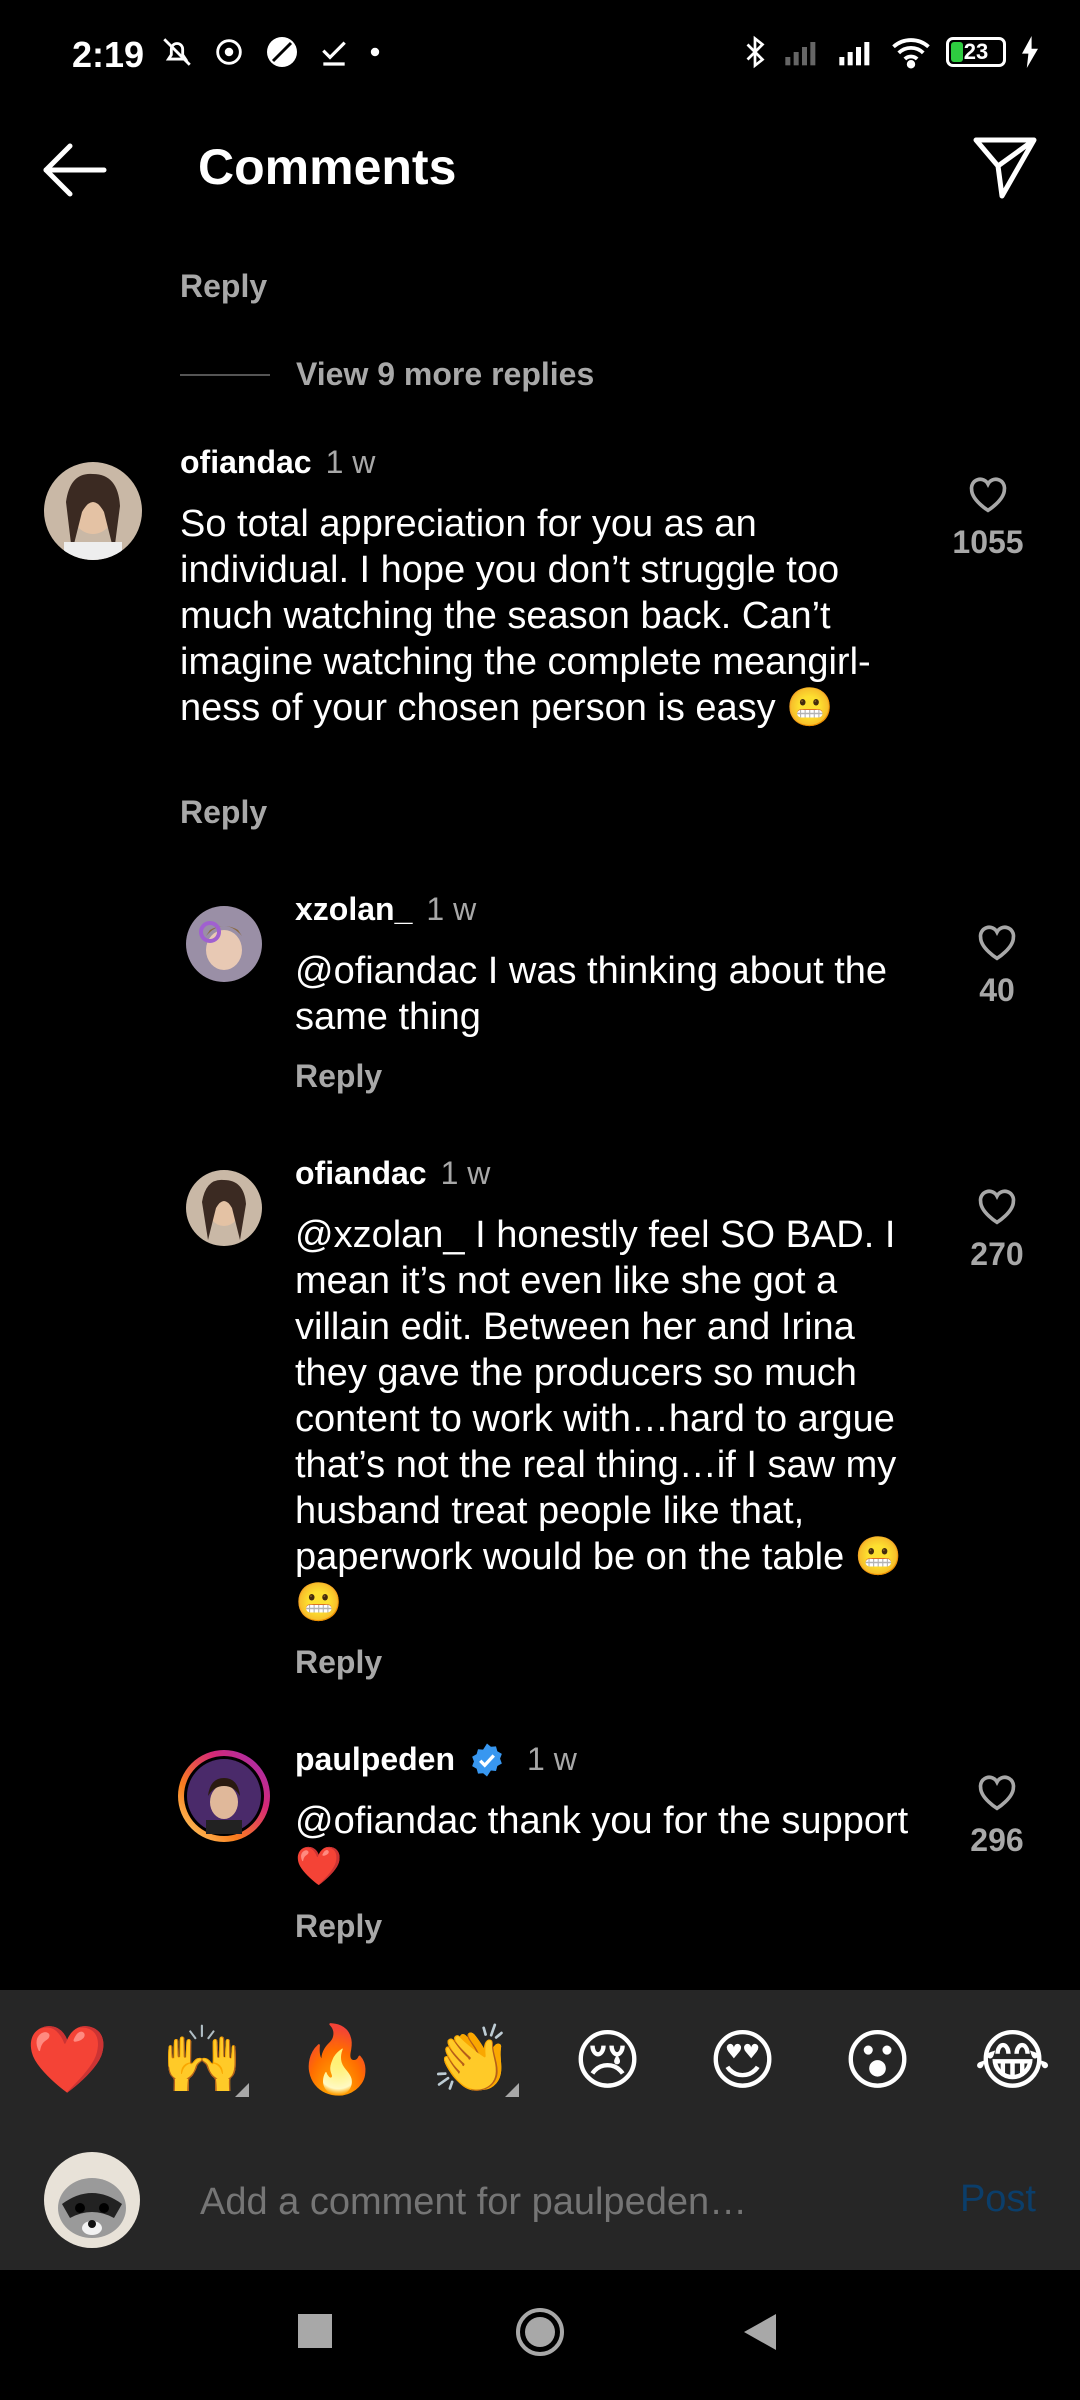  Describe the element at coordinates (997, 1815) in the screenshot. I see `like-button: 296` at that location.